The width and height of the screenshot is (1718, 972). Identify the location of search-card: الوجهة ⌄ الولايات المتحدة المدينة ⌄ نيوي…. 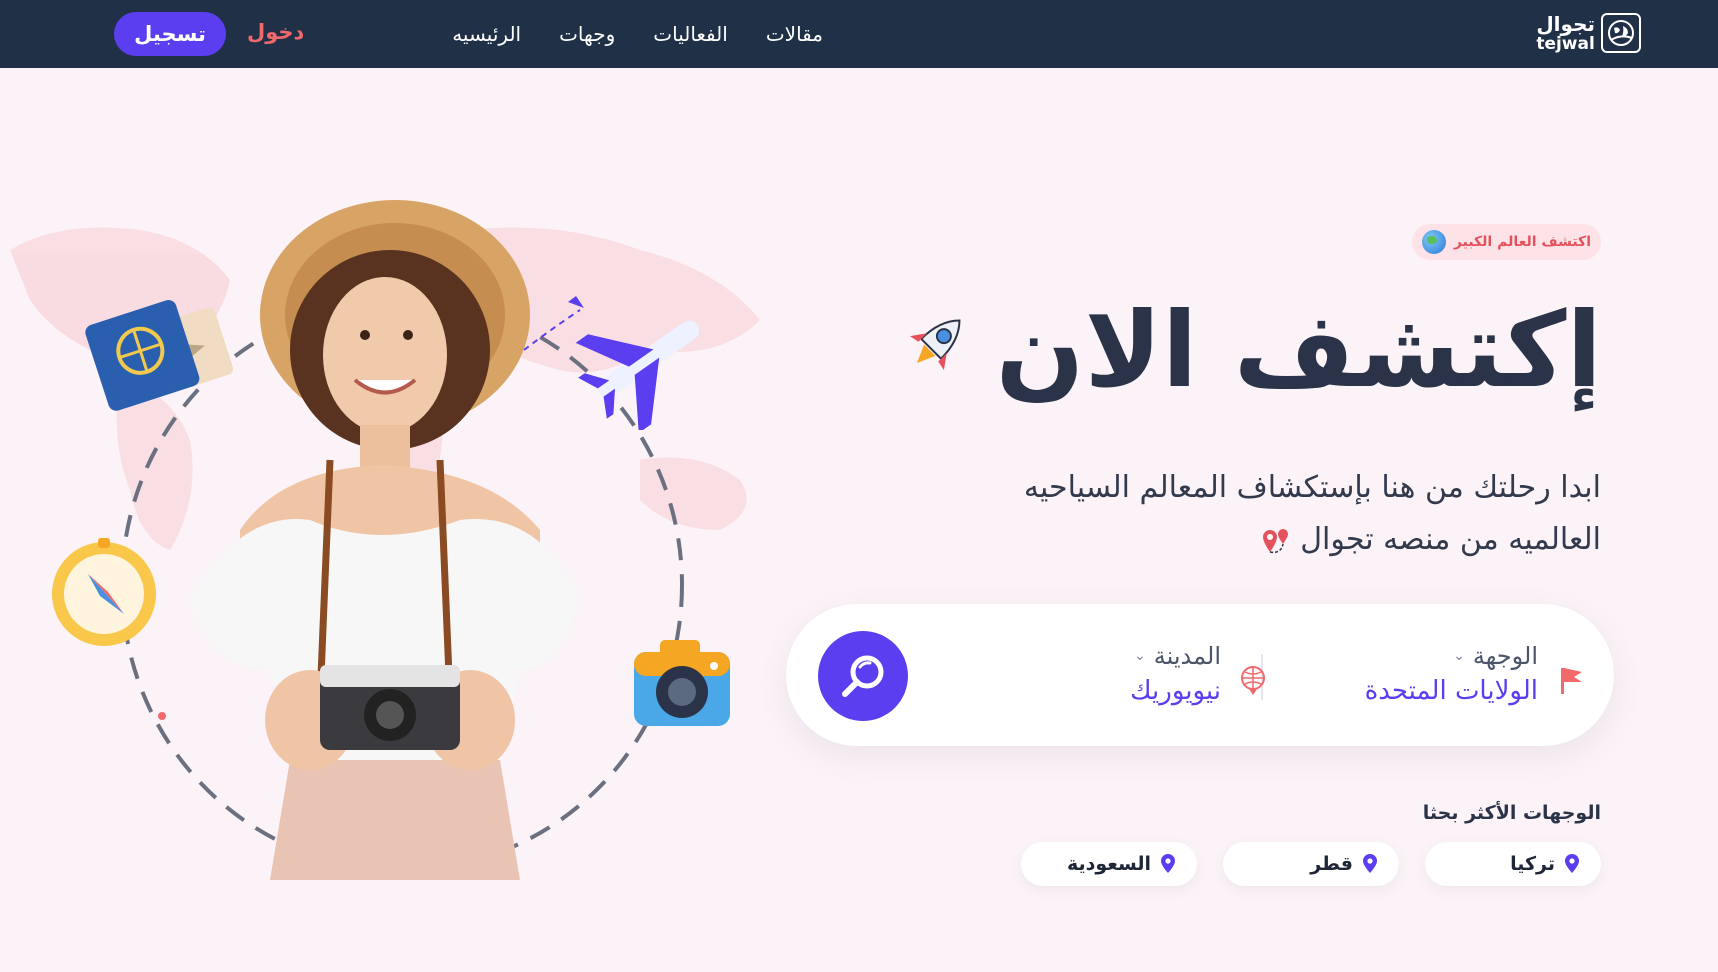
(1200, 675).